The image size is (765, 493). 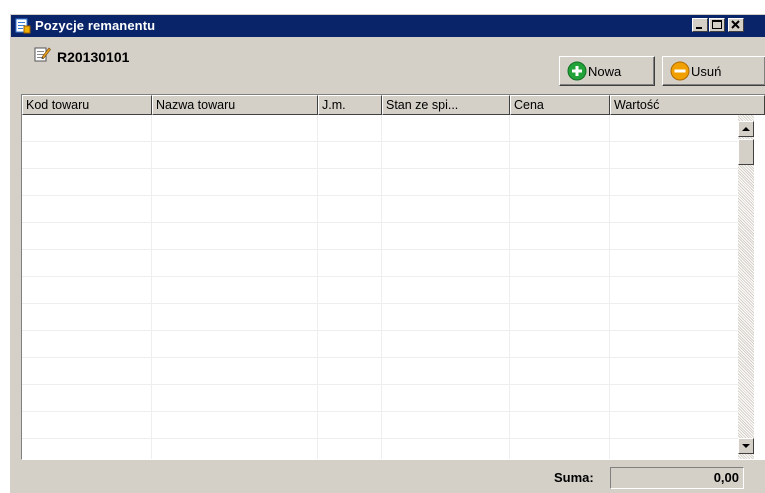 I want to click on scroll-up-button, so click(x=746, y=129).